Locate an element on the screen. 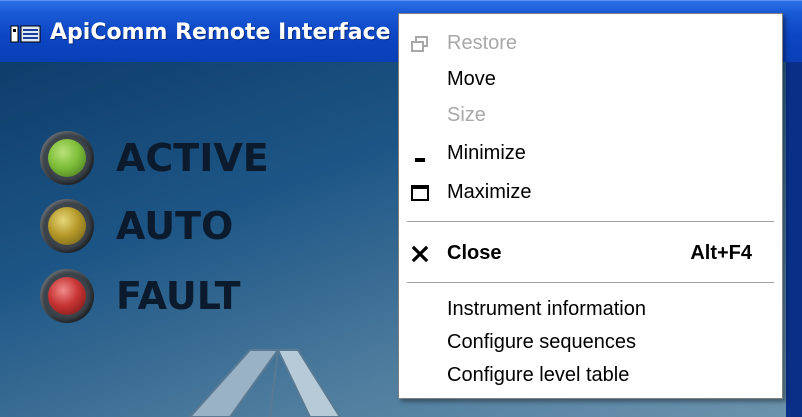 This screenshot has height=417, width=802. status-label-auto: AUTO is located at coordinates (175, 226).